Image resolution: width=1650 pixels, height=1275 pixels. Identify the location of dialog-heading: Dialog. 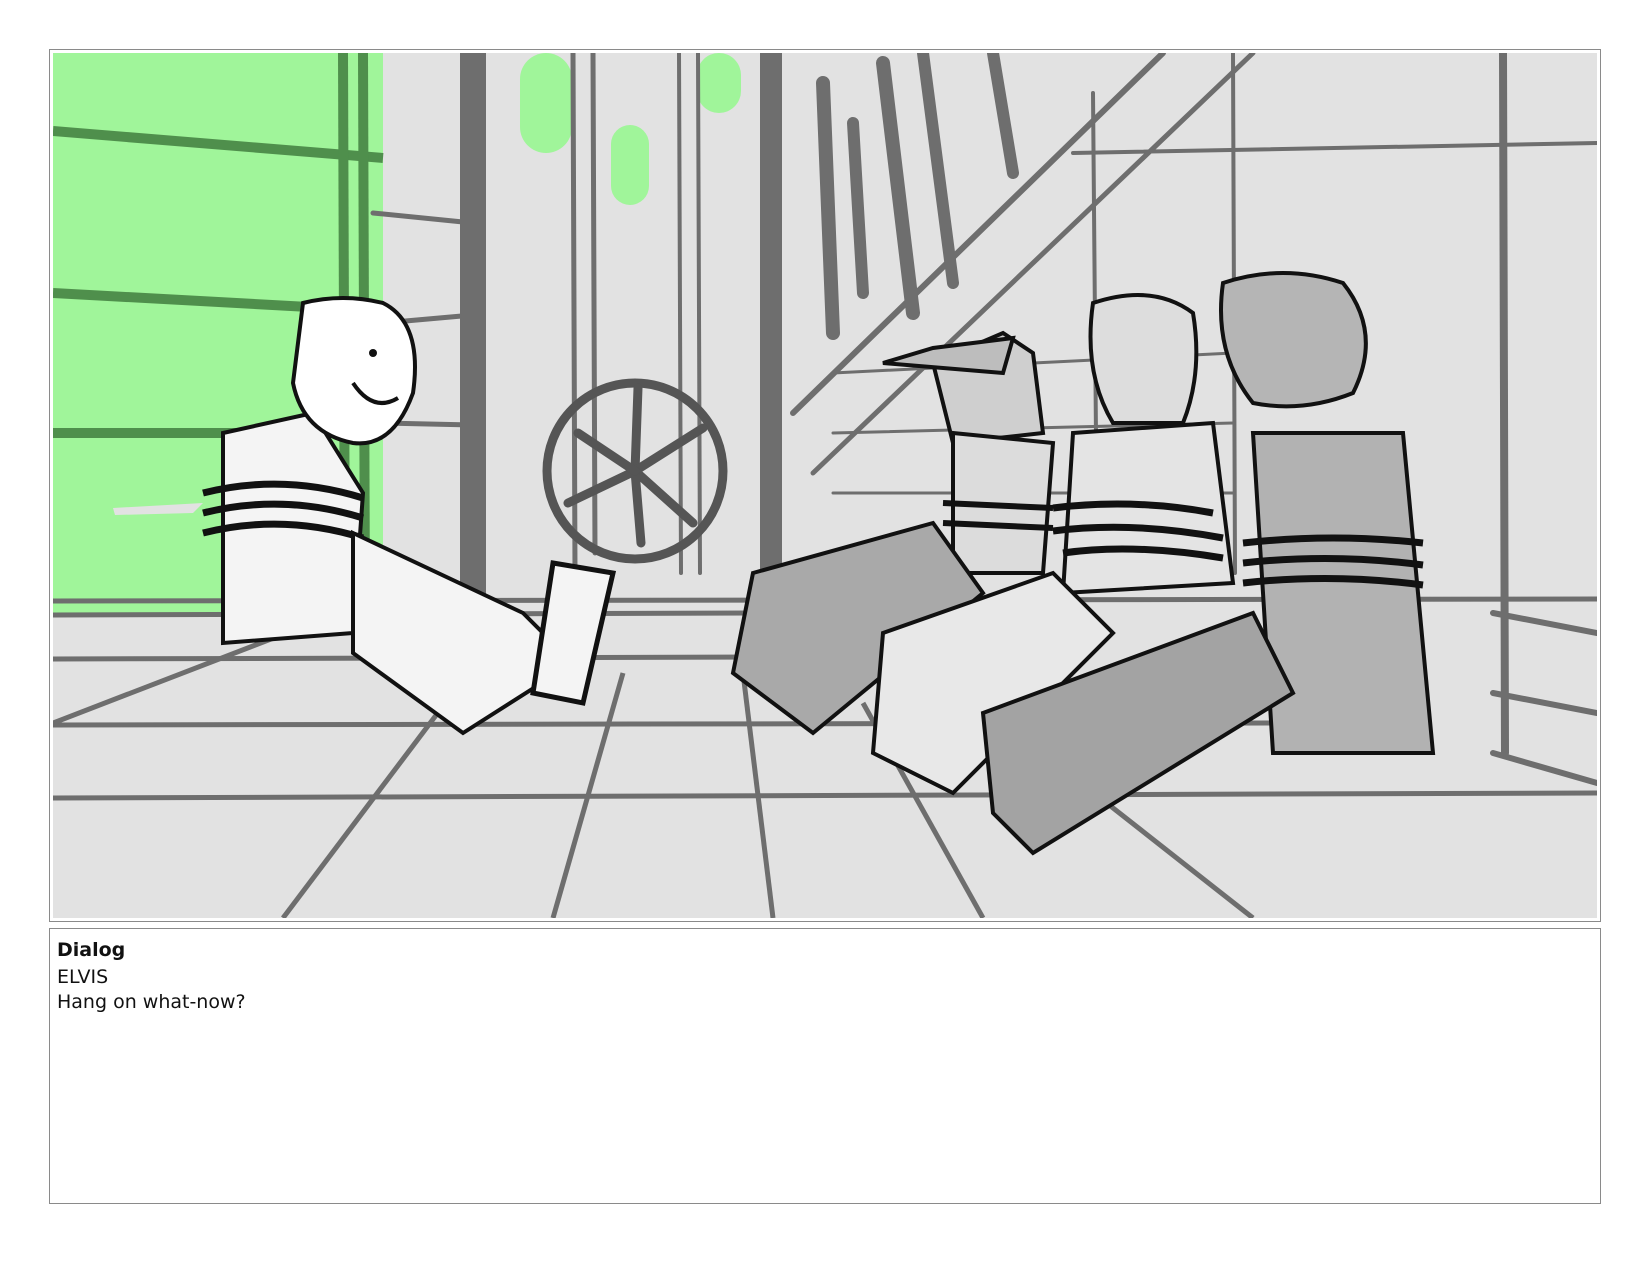
(91, 950).